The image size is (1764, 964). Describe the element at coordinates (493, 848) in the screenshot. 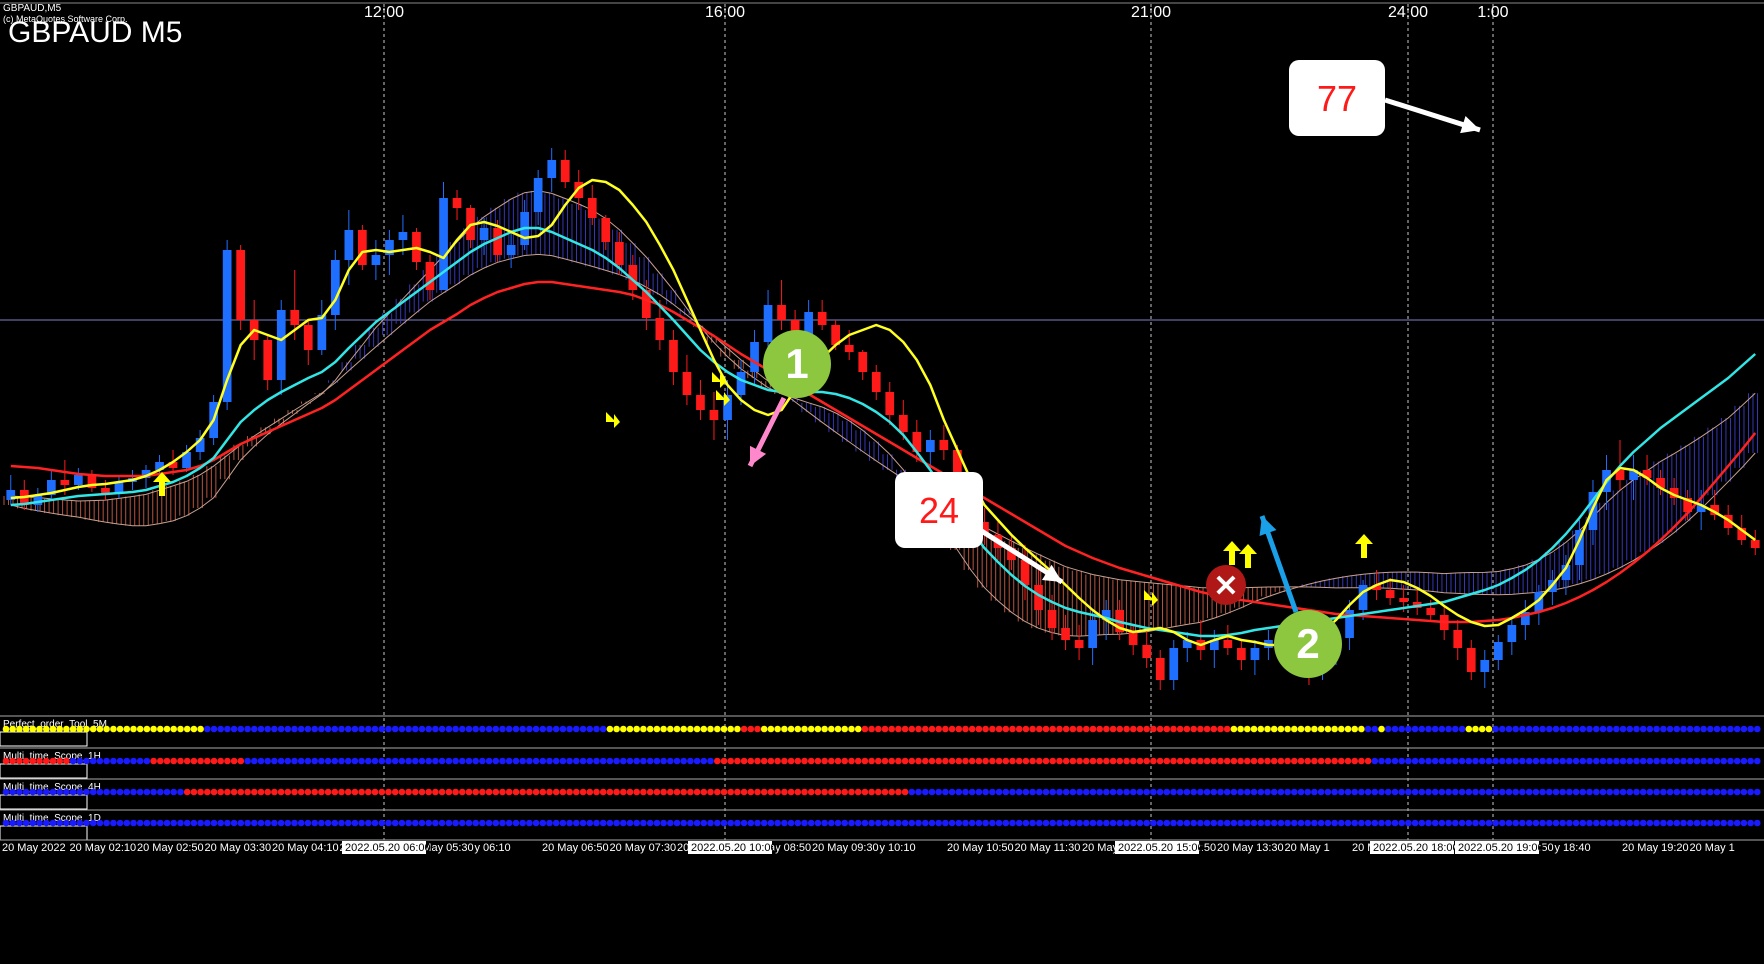

I see `bottom-time-label: y 06:10` at that location.